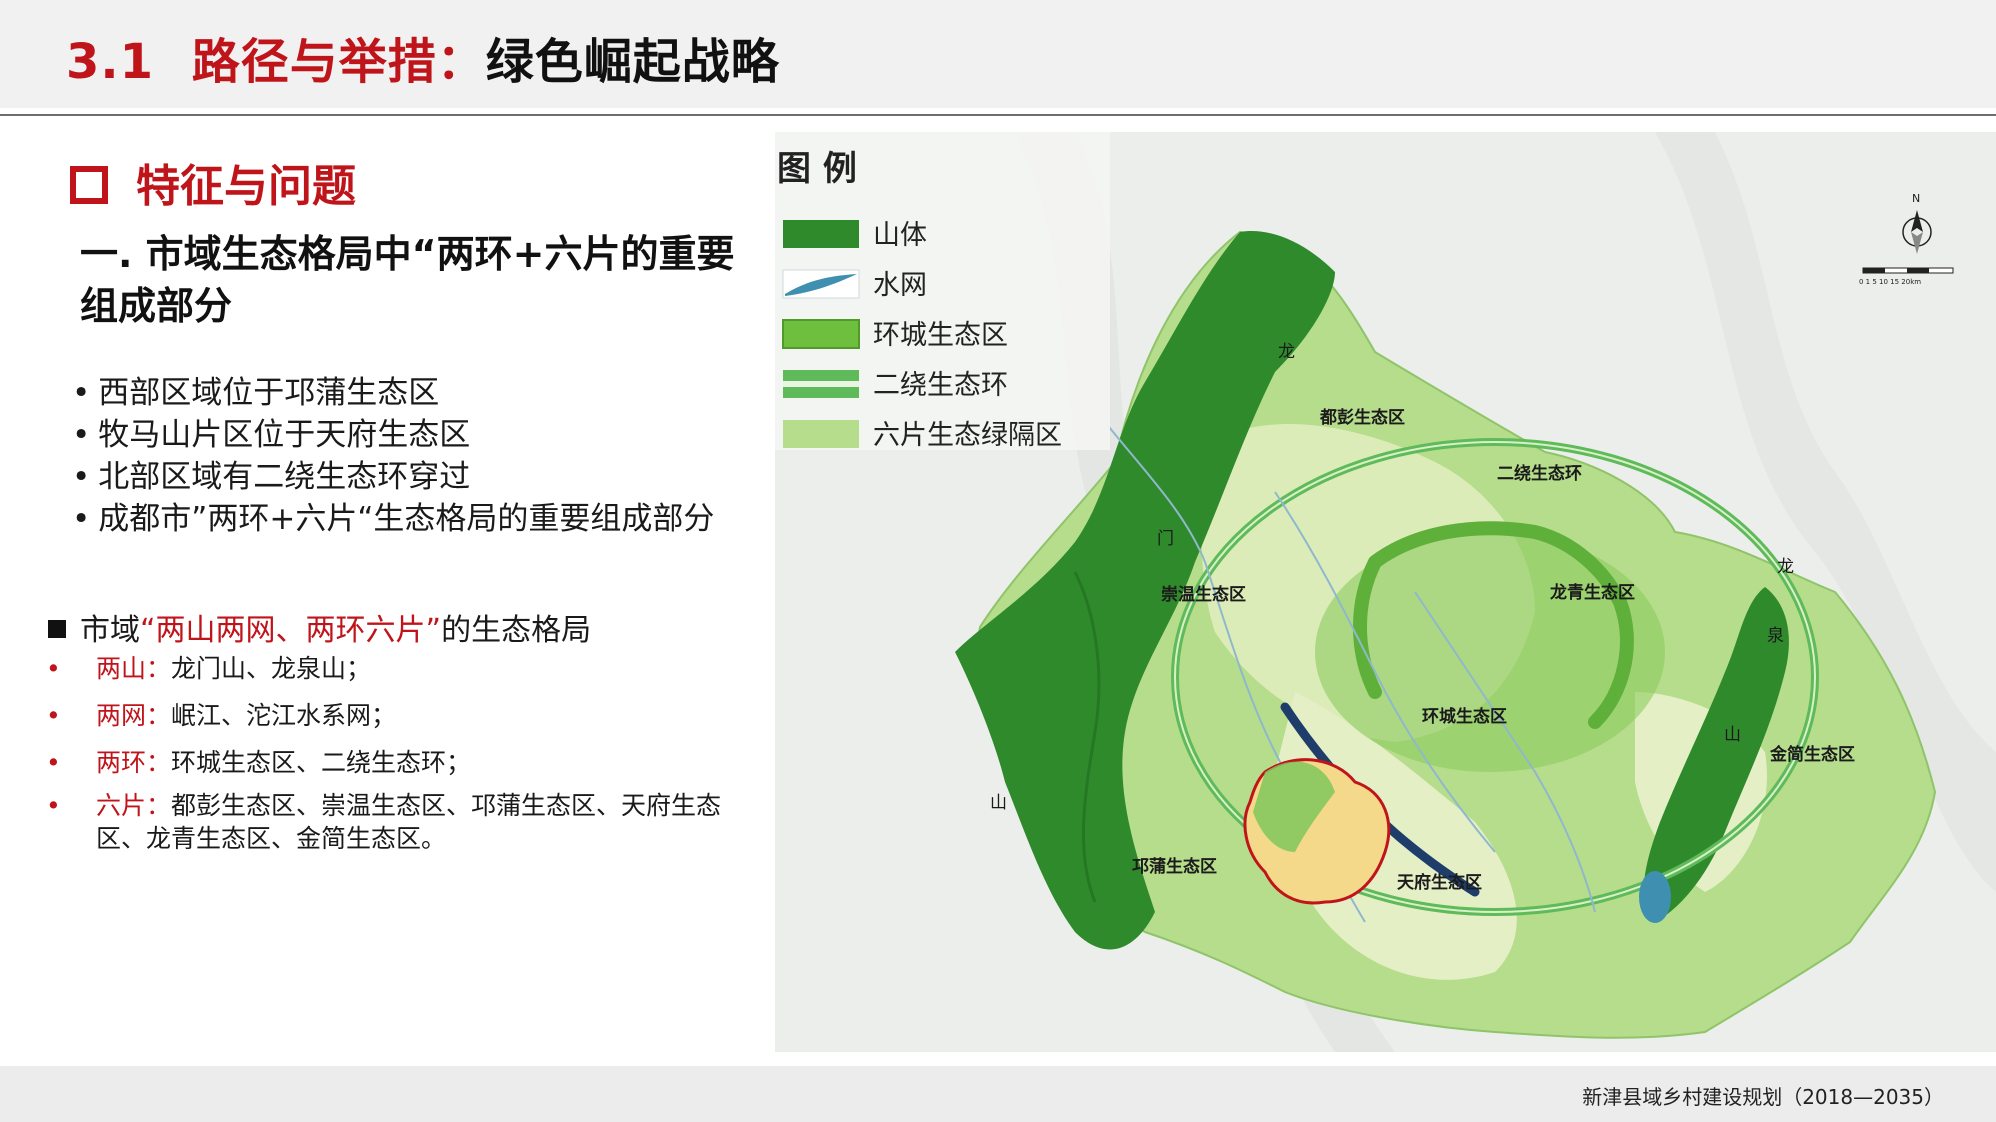 The width and height of the screenshot is (1996, 1122). What do you see at coordinates (817, 169) in the screenshot?
I see `legend-title: 图 例` at bounding box center [817, 169].